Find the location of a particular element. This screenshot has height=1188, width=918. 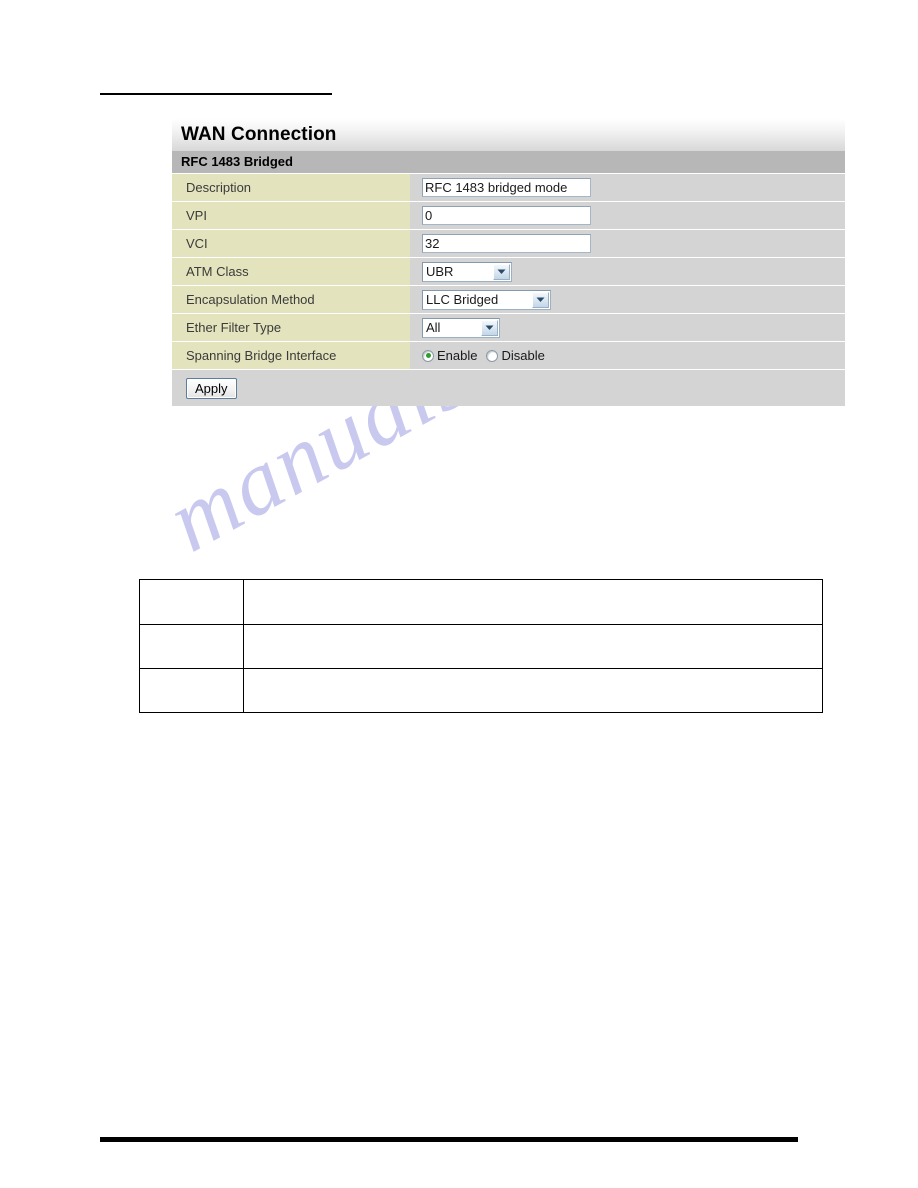

form-row-atm-class: ATM Class UBR is located at coordinates (508, 272).